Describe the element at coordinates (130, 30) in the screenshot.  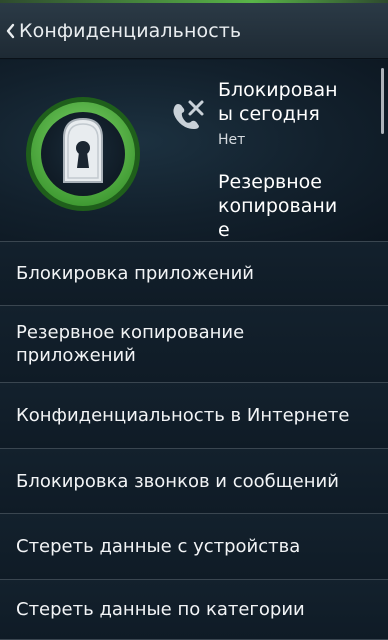
I see `page-title: Конфиденциальность` at that location.